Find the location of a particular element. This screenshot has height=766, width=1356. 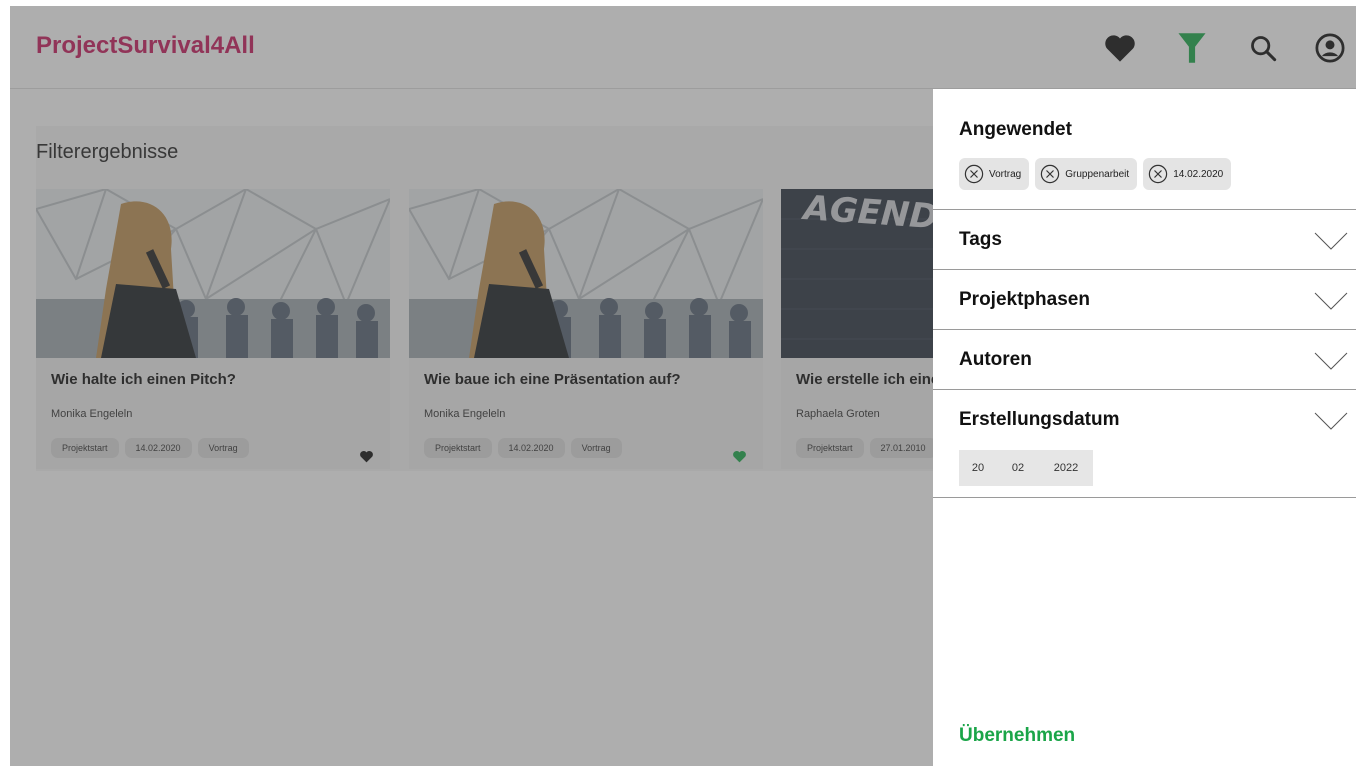

card-tags: Projektstart 27.01.2010 is located at coordinates (866, 448).